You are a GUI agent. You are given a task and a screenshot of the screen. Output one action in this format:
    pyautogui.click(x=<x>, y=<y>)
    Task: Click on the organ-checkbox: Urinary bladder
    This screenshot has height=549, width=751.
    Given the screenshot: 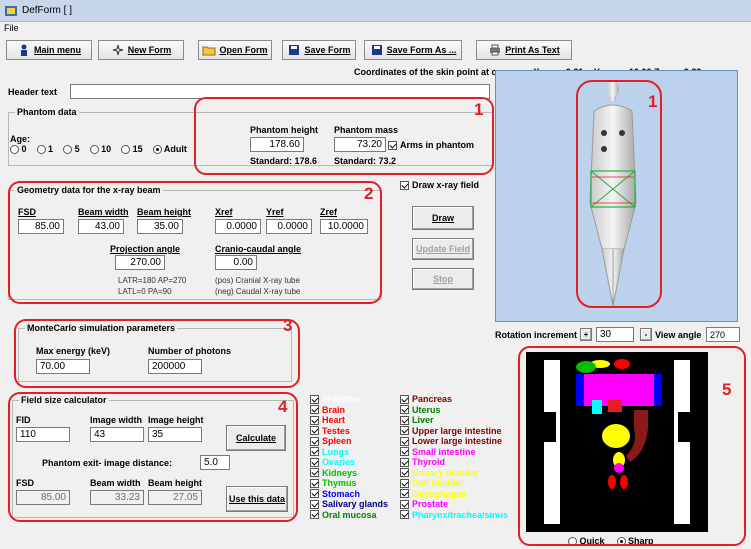 What is the action you would take?
    pyautogui.click(x=454, y=473)
    